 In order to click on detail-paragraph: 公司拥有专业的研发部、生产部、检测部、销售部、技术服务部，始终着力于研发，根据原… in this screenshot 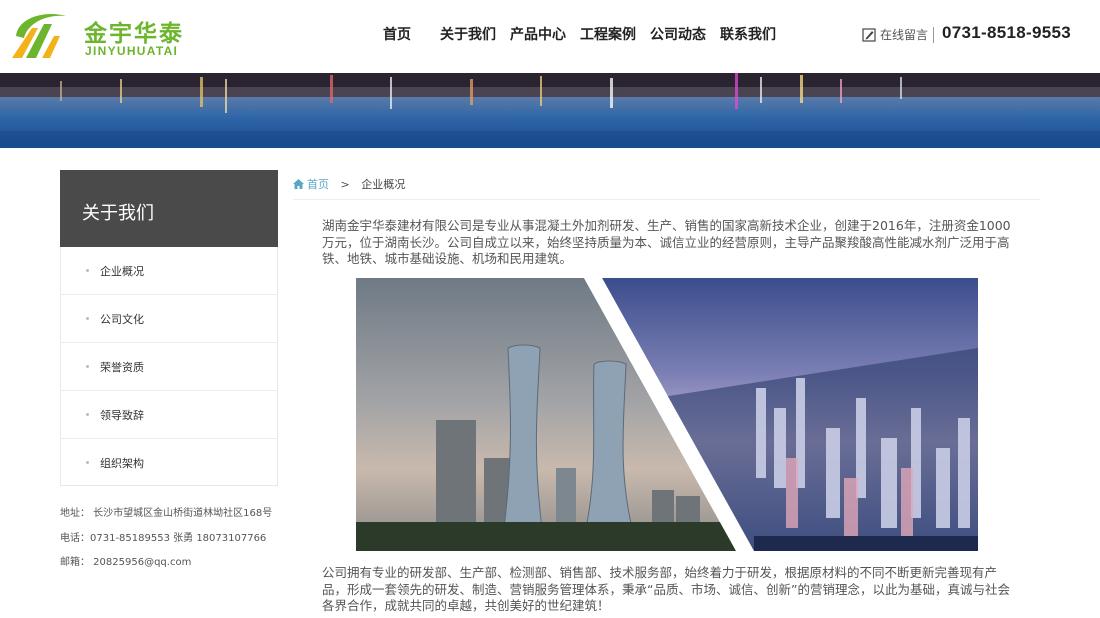, I will do `click(666, 589)`.